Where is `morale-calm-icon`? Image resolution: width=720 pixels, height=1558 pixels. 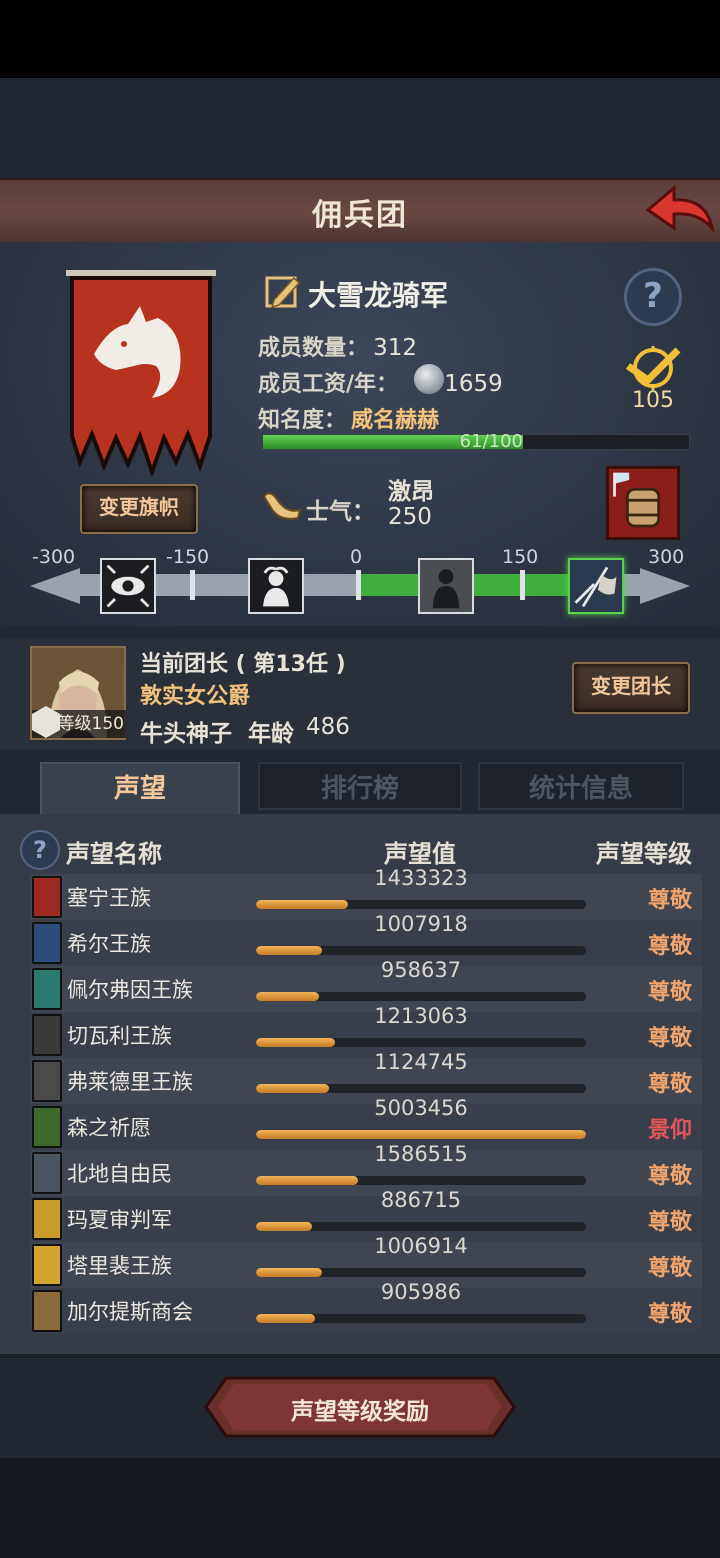
morale-calm-icon is located at coordinates (446, 586).